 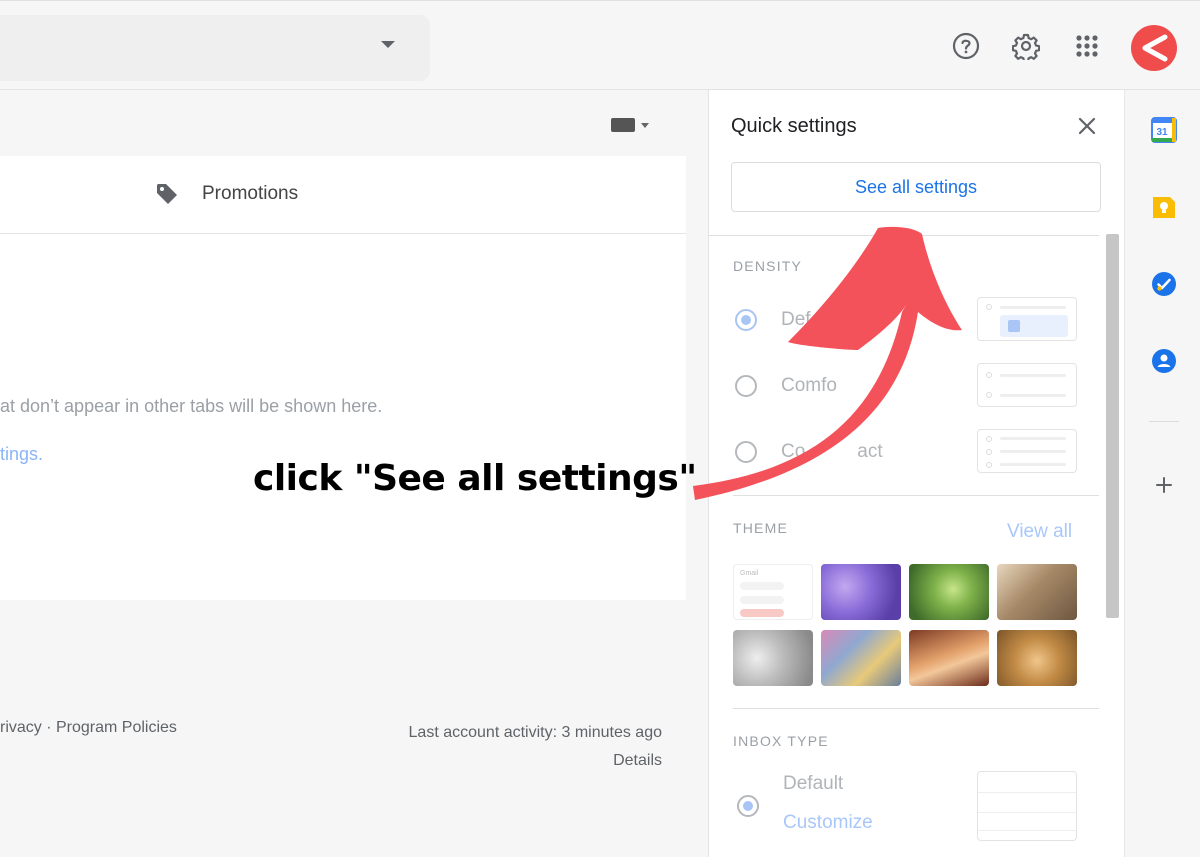 I want to click on keyboard-icon, so click(x=623, y=125).